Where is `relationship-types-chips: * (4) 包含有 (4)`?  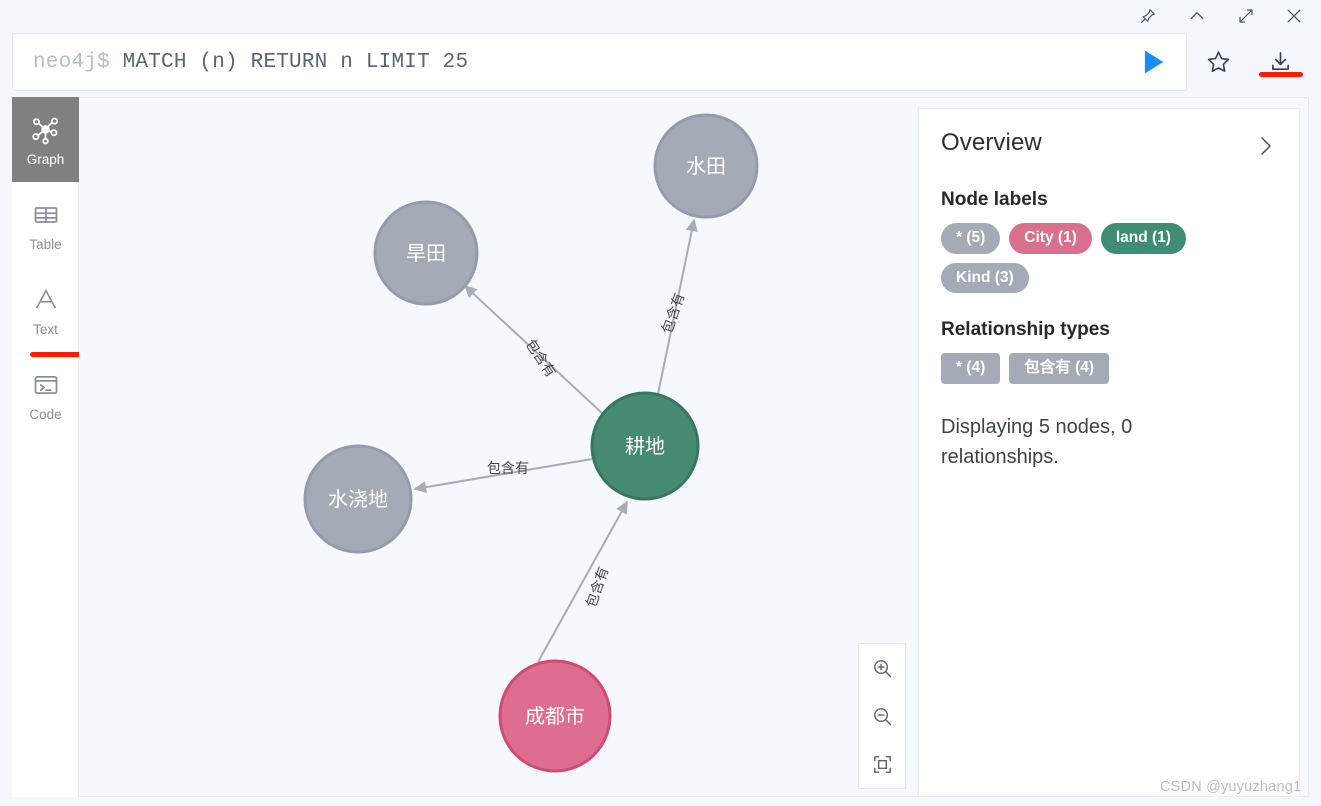 relationship-types-chips: * (4) 包含有 (4) is located at coordinates (1109, 368).